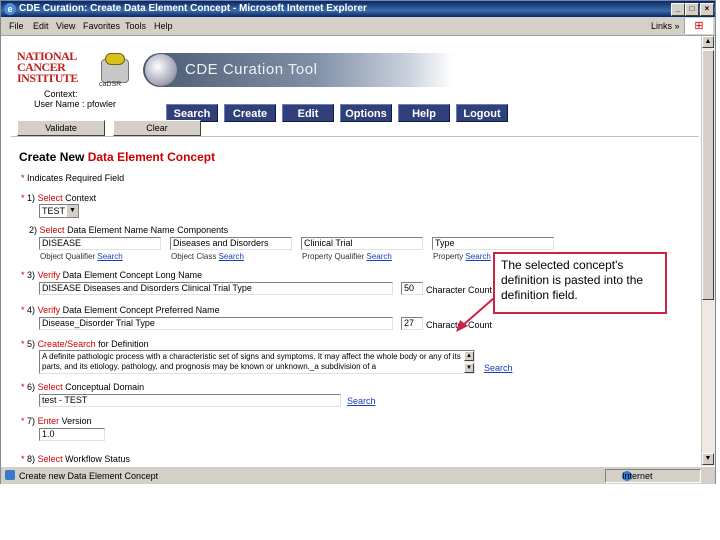 The width and height of the screenshot is (720, 540). I want to click on definition-scrollbar: ▲ ▼, so click(469, 362).